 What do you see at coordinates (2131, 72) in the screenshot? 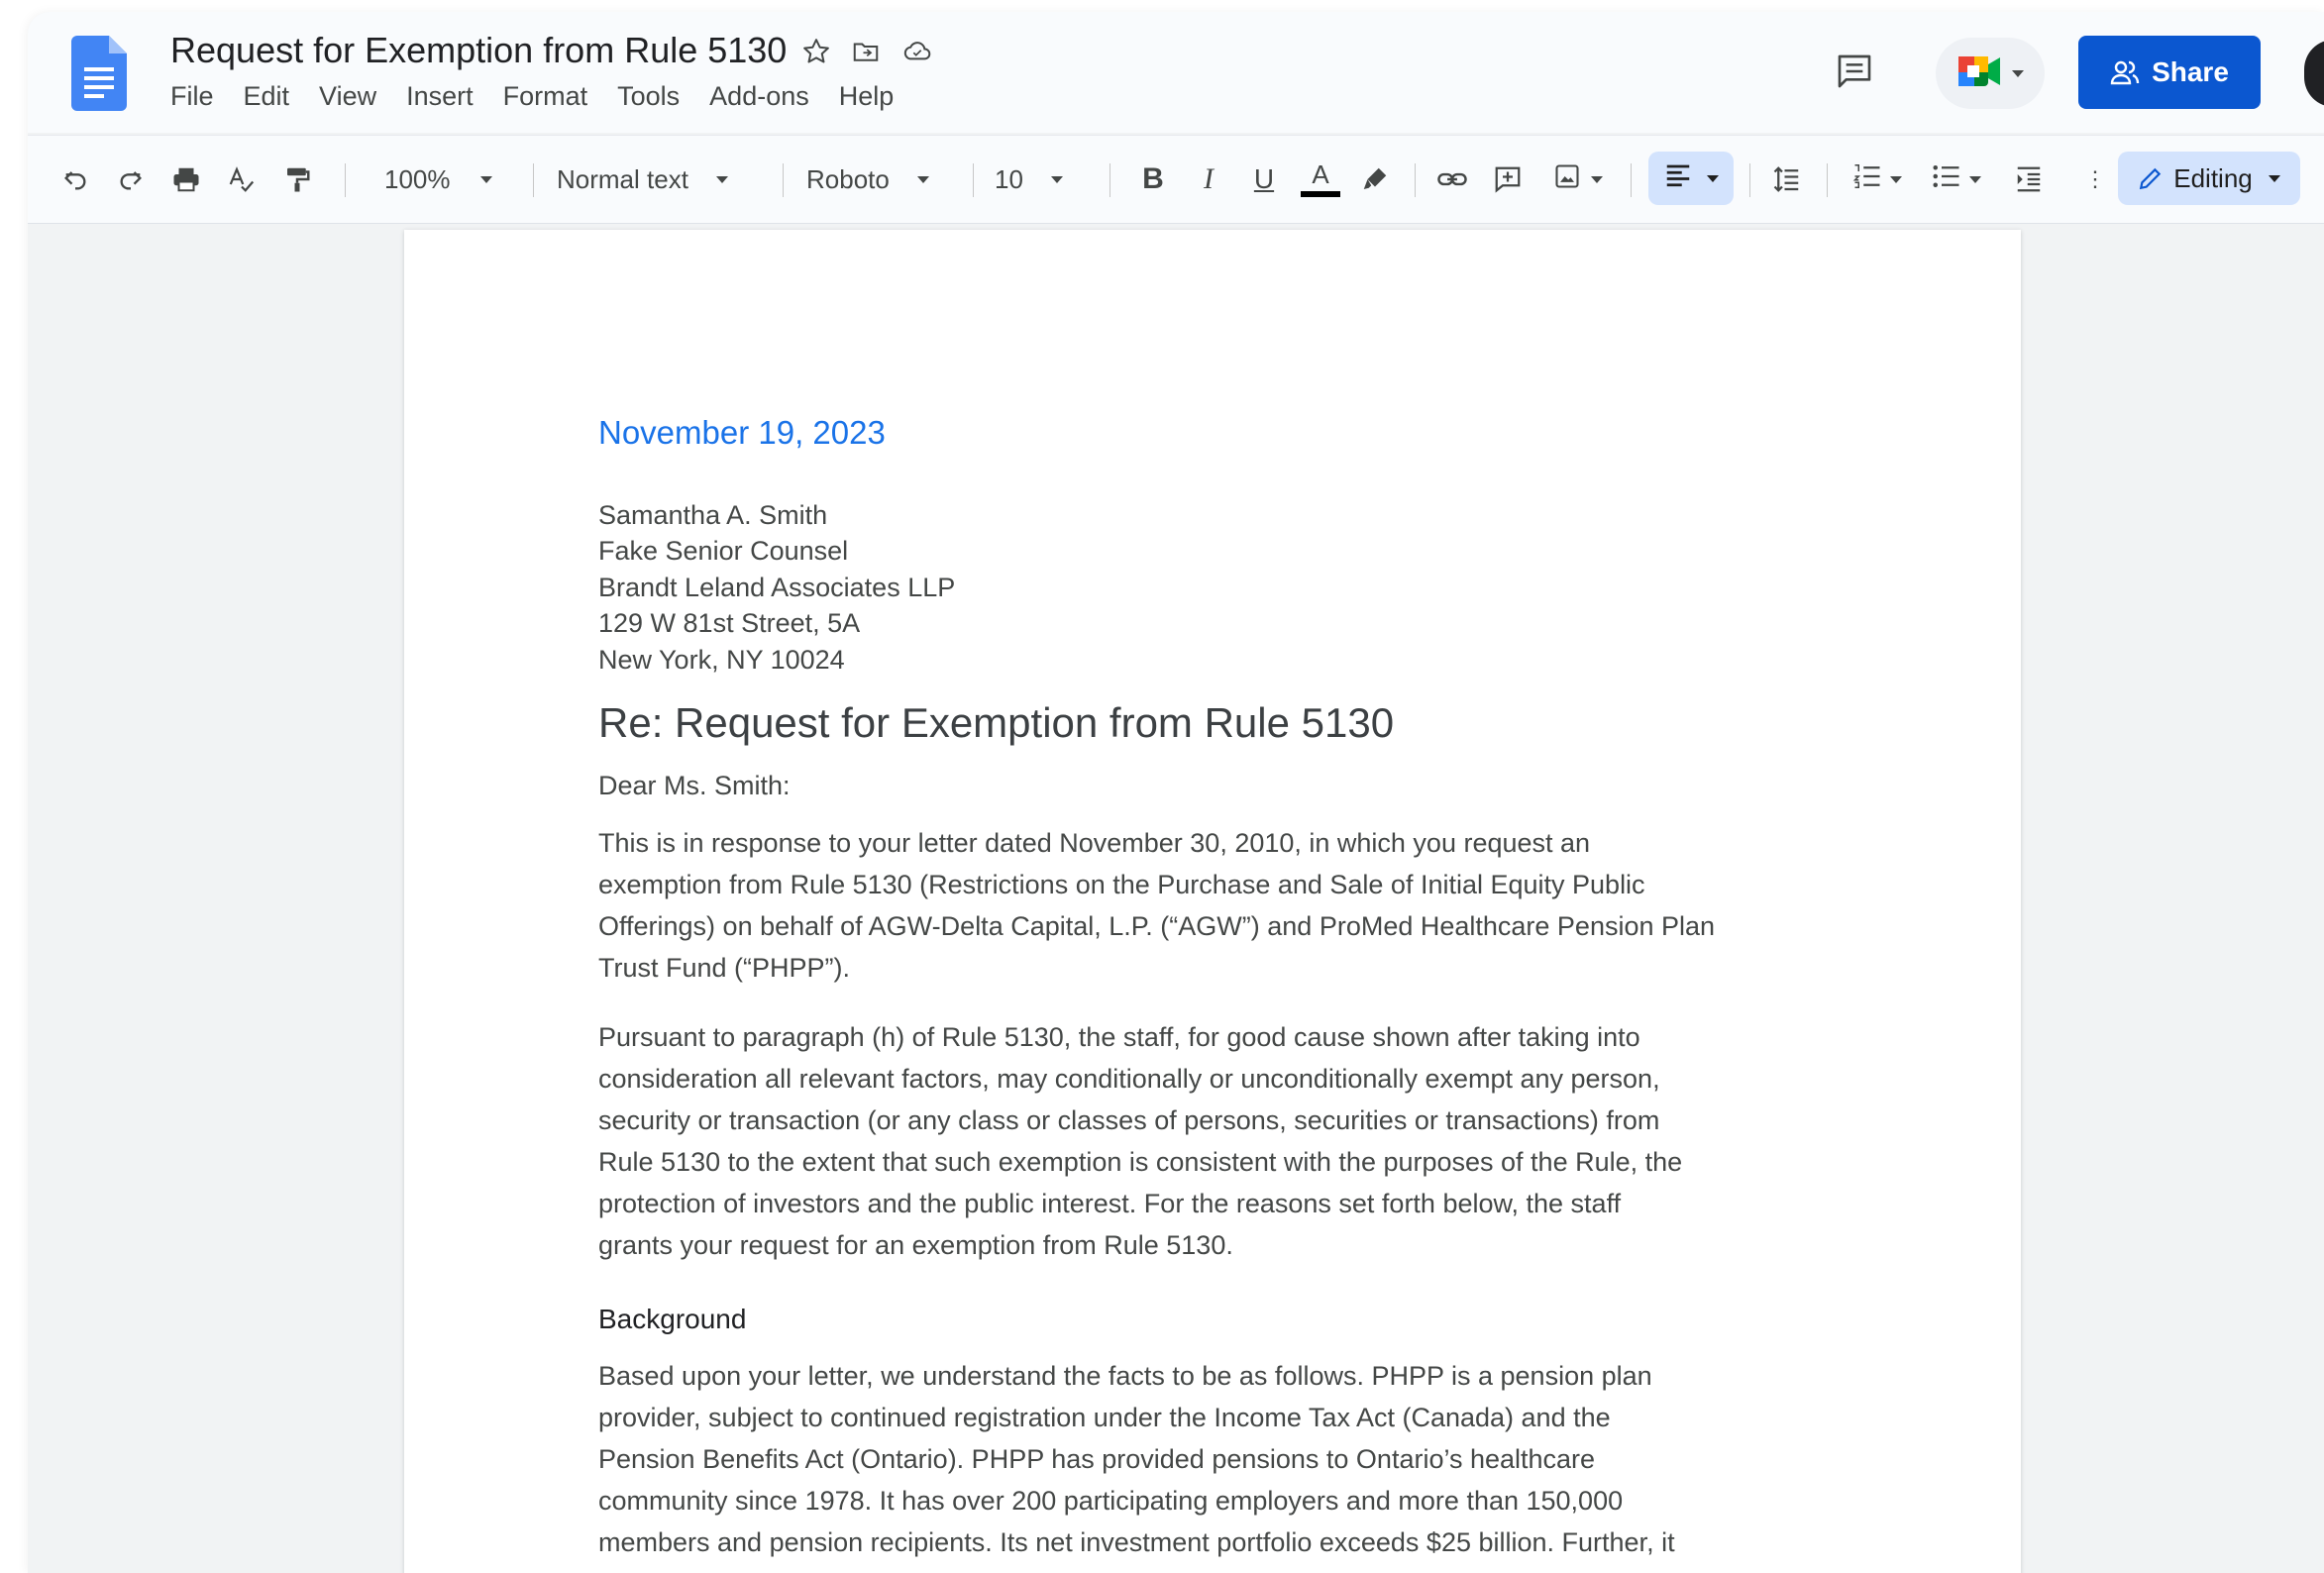
I see `share-people-icon` at bounding box center [2131, 72].